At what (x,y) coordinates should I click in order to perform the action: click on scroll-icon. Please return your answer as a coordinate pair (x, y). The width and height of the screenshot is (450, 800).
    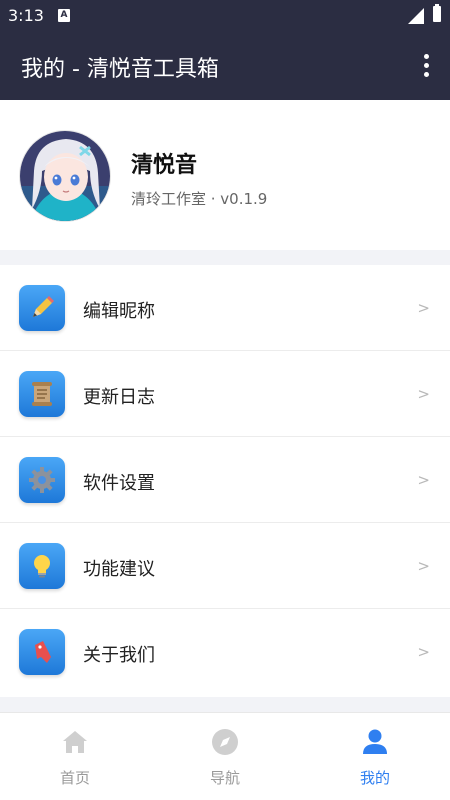
    Looking at the image, I should click on (42, 394).